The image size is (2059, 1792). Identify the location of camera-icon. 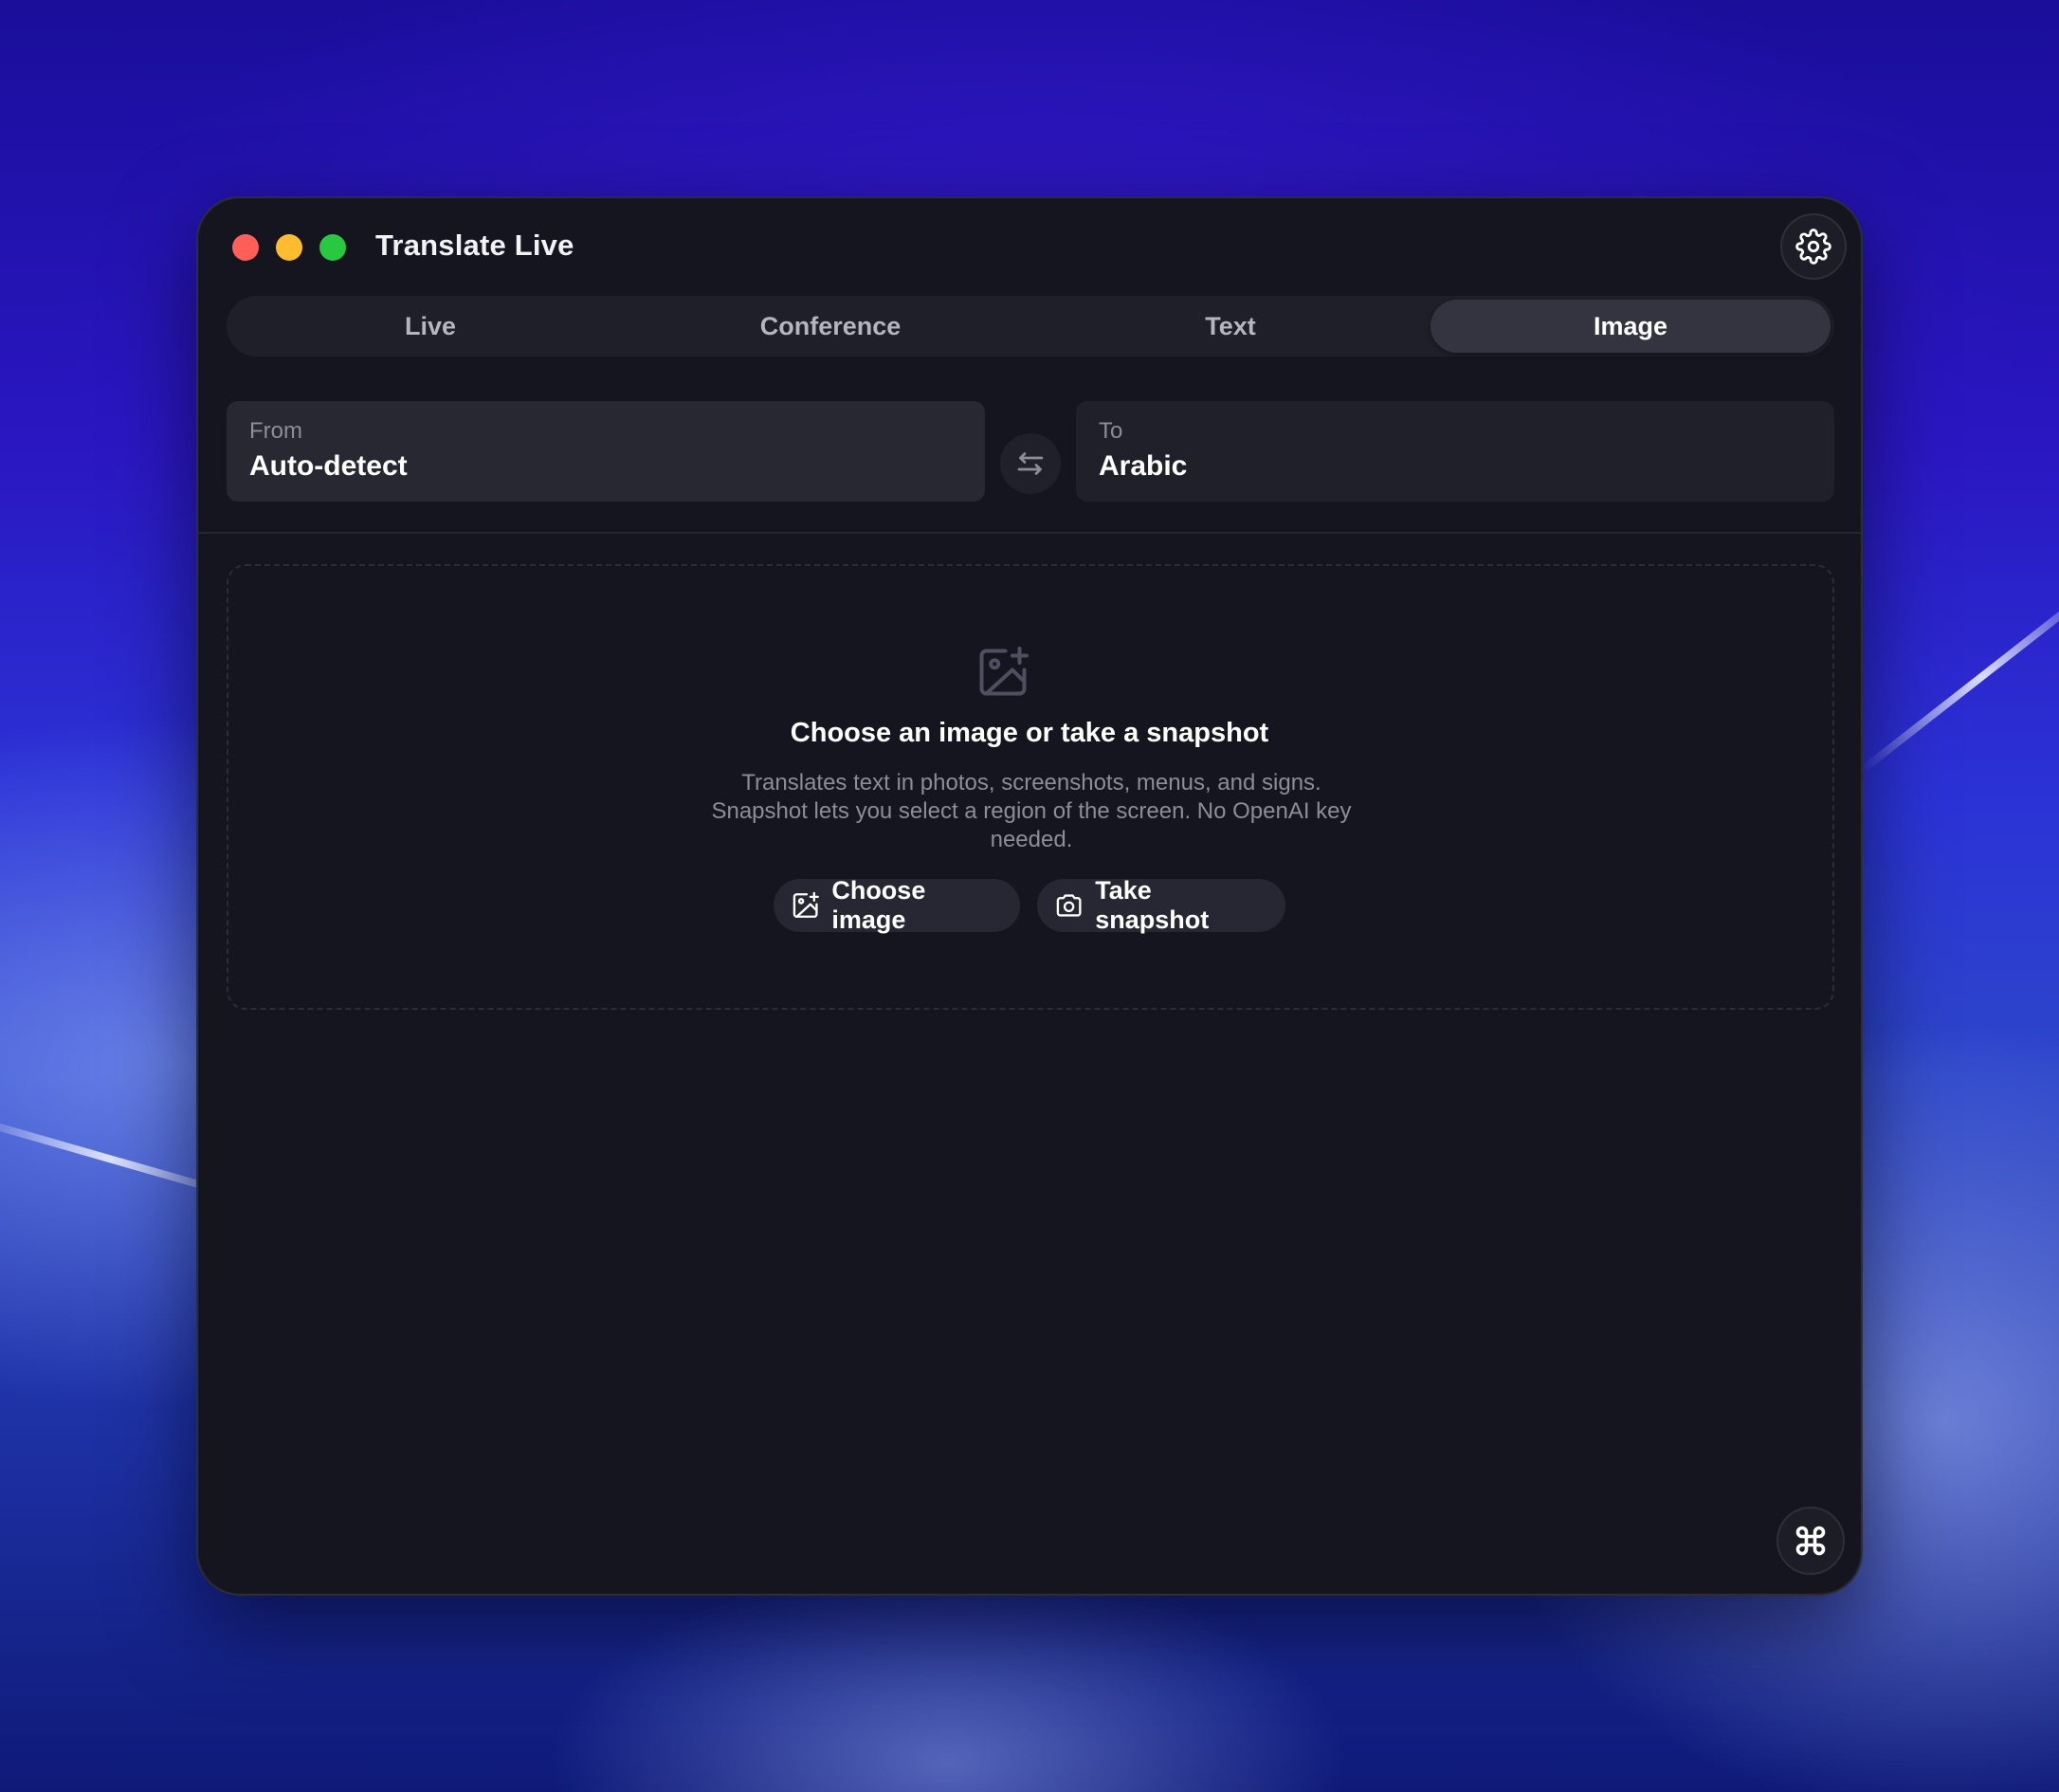
(1069, 905).